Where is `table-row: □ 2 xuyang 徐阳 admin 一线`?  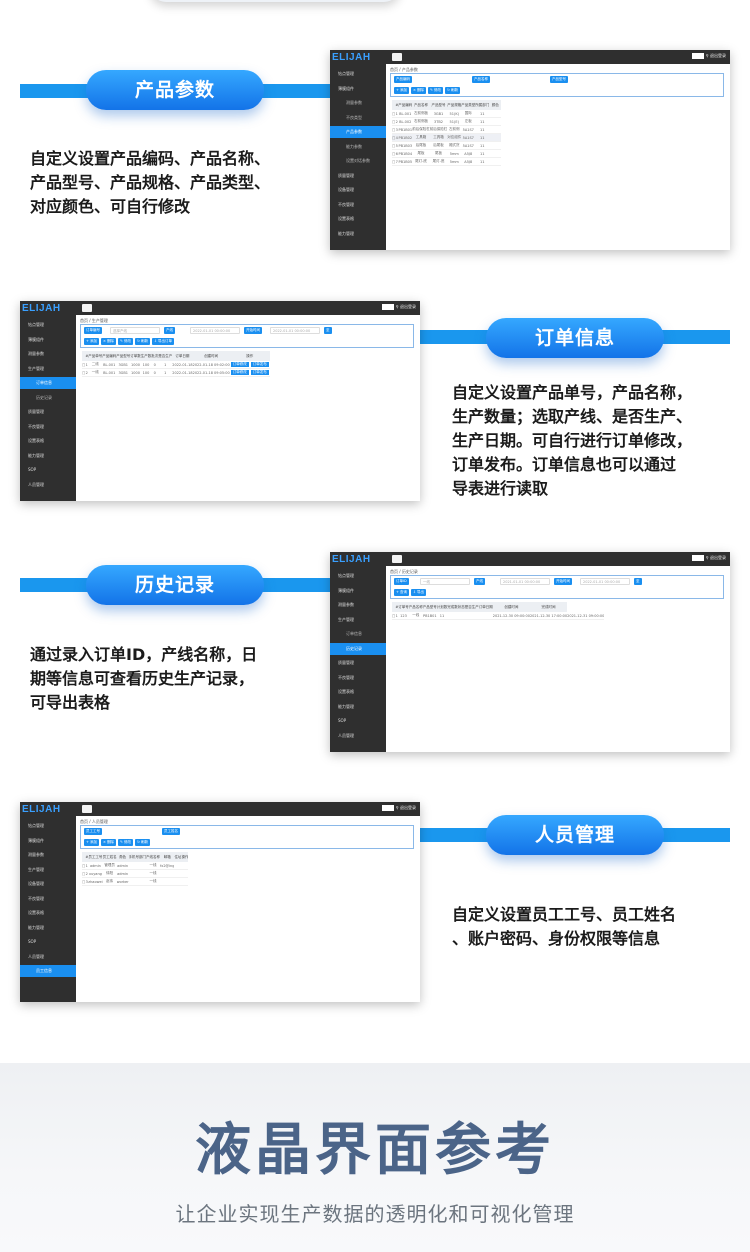 table-row: □ 2 xuyang 徐阳 admin 一线 is located at coordinates (135, 873).